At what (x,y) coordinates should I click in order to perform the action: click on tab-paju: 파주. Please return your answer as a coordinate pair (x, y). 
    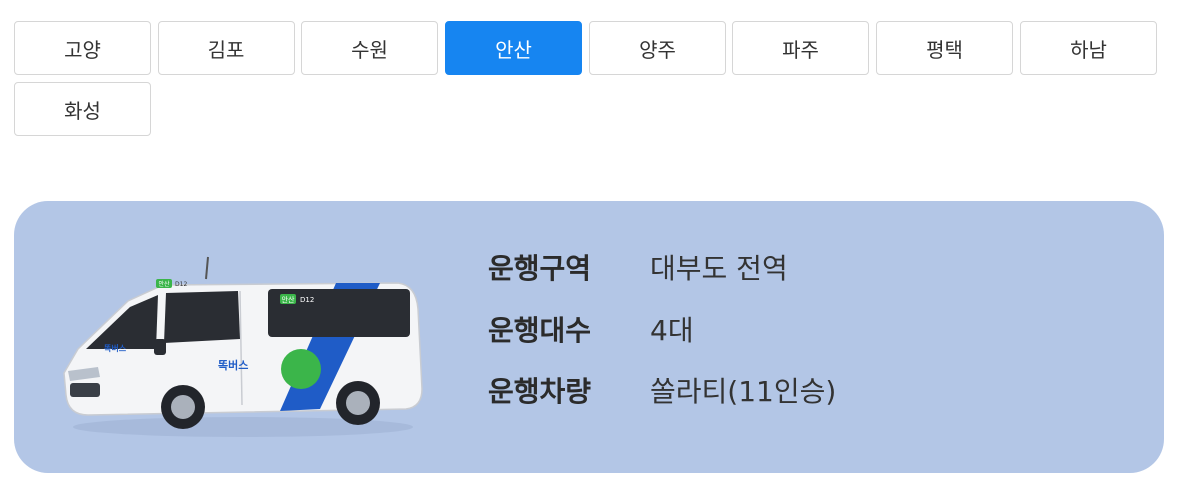
    Looking at the image, I should click on (800, 48).